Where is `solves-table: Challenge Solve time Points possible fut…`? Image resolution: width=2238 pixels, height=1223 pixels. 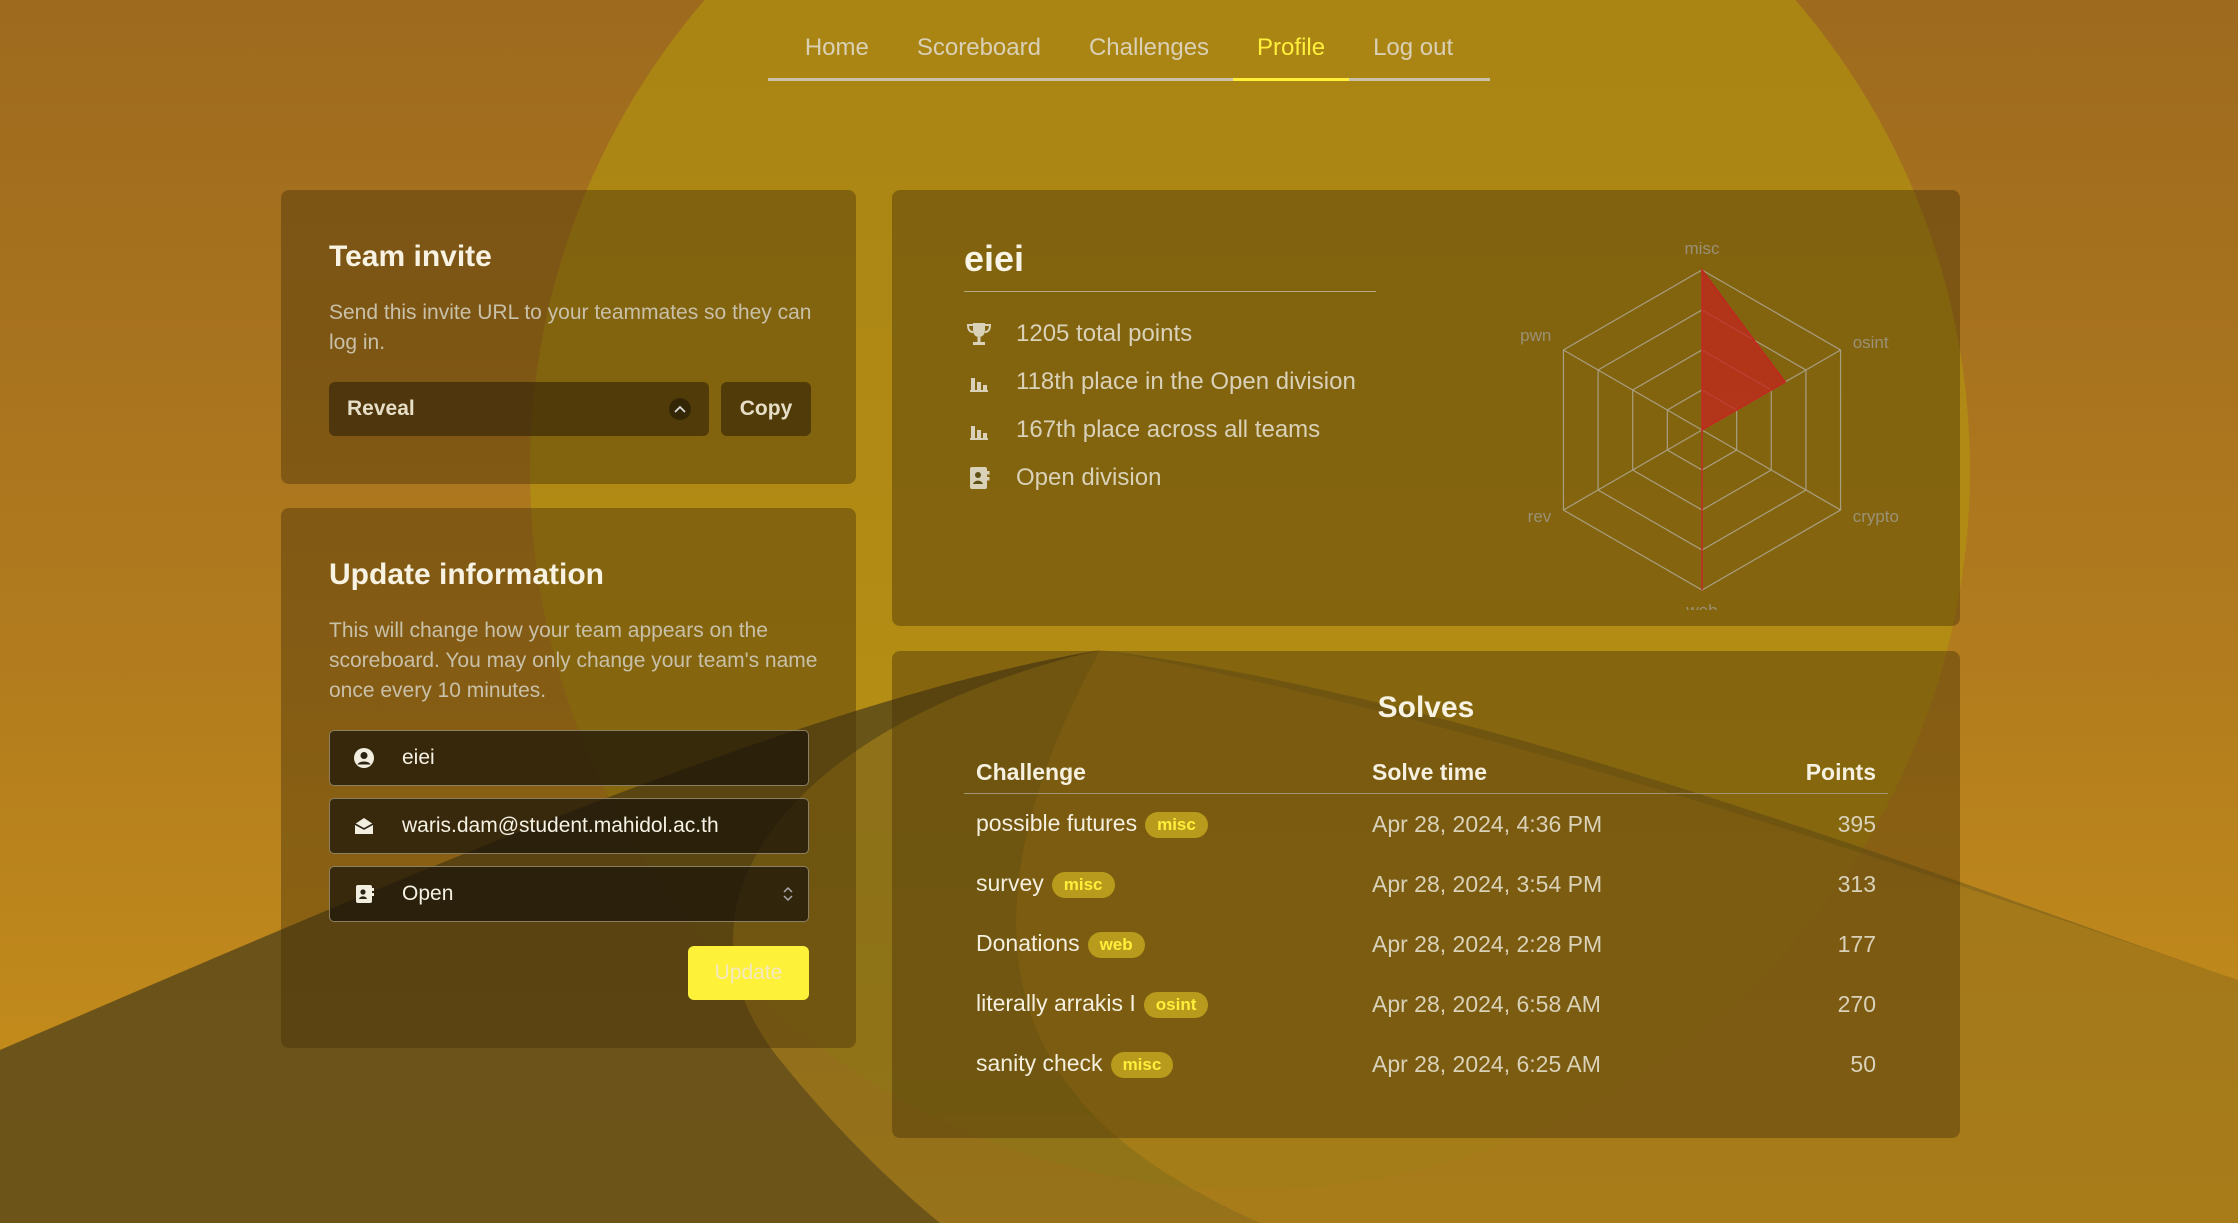 solves-table: Challenge Solve time Points possible fut… is located at coordinates (1426, 922).